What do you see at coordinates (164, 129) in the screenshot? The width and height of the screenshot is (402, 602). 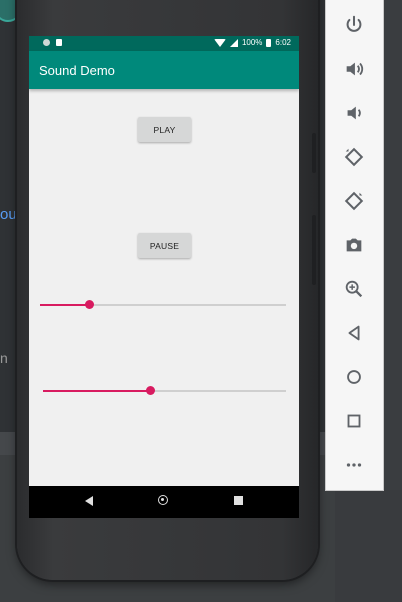 I see `play-button: PLAY` at bounding box center [164, 129].